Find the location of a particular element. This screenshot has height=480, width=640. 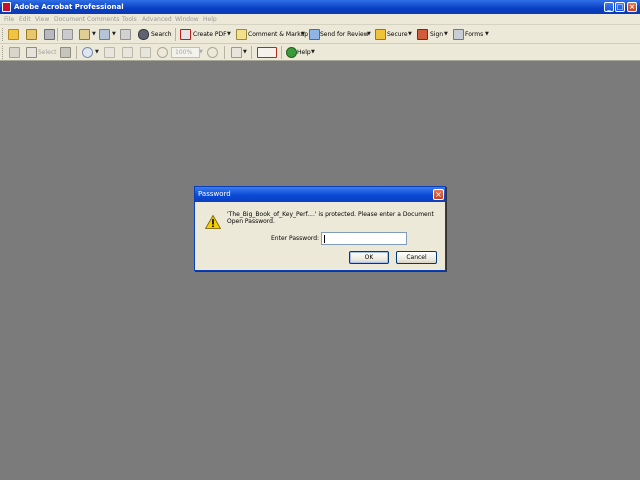

create-pdf-icon is located at coordinates (185, 34).